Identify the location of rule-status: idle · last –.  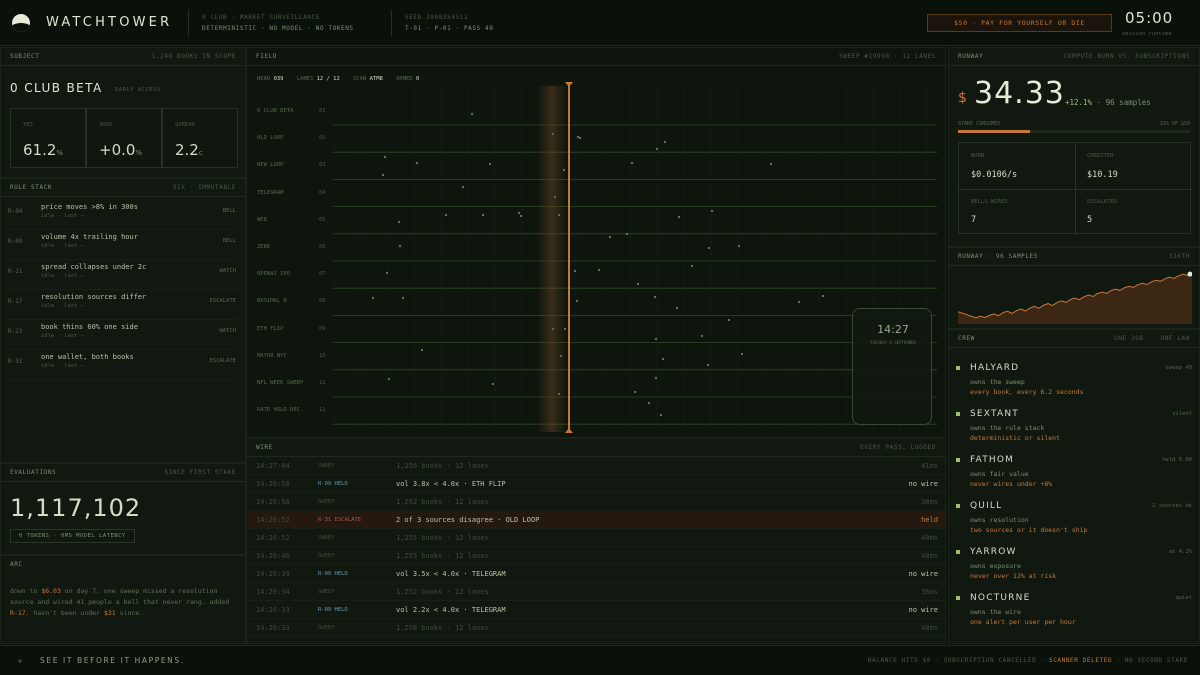
(63, 246).